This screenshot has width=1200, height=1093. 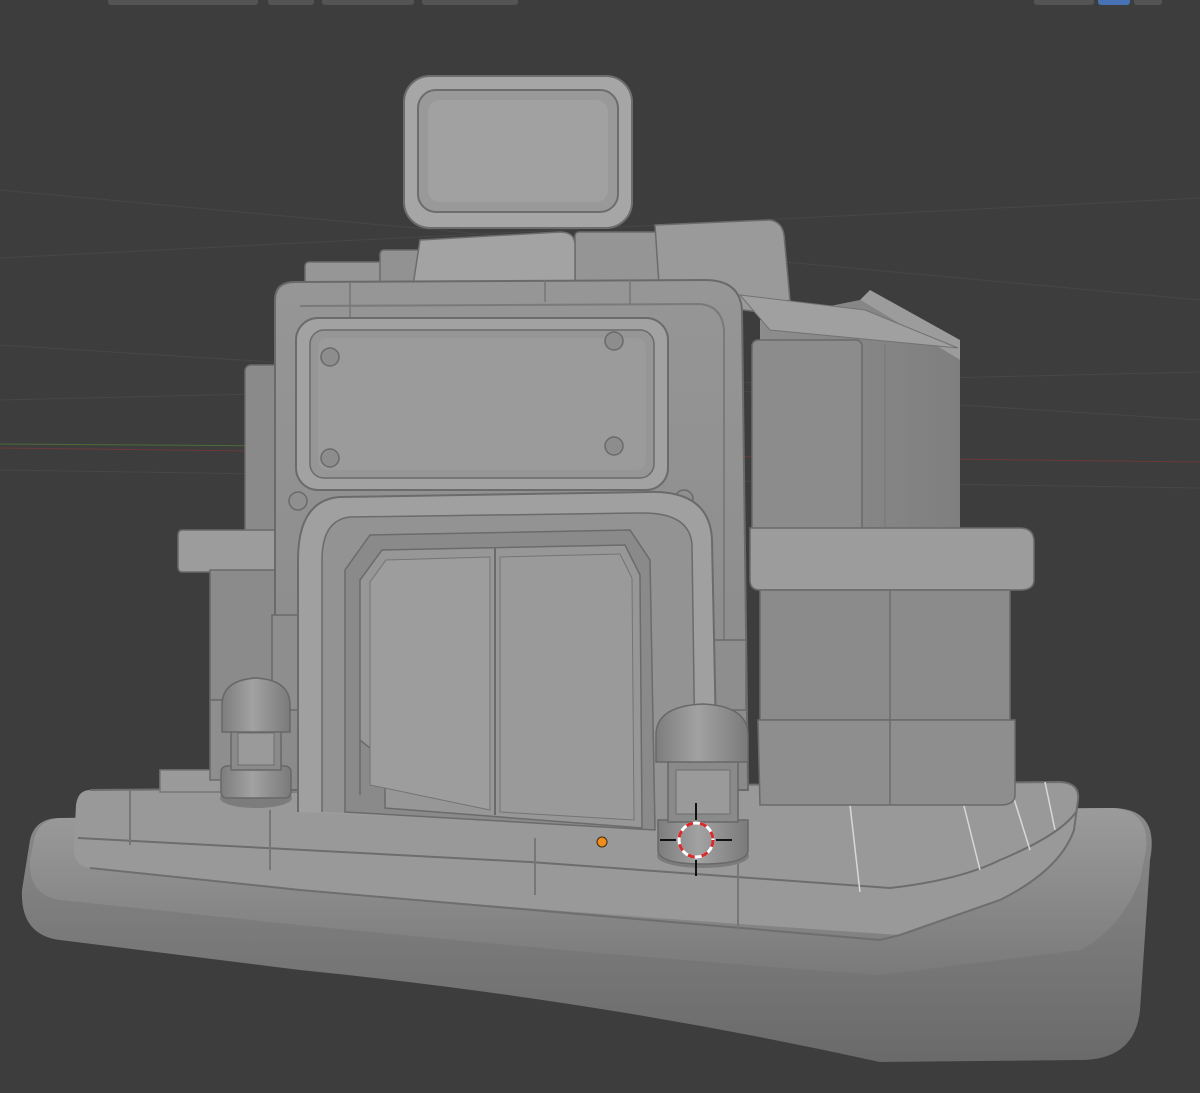 I want to click on right-lamp-post, so click(x=702, y=785).